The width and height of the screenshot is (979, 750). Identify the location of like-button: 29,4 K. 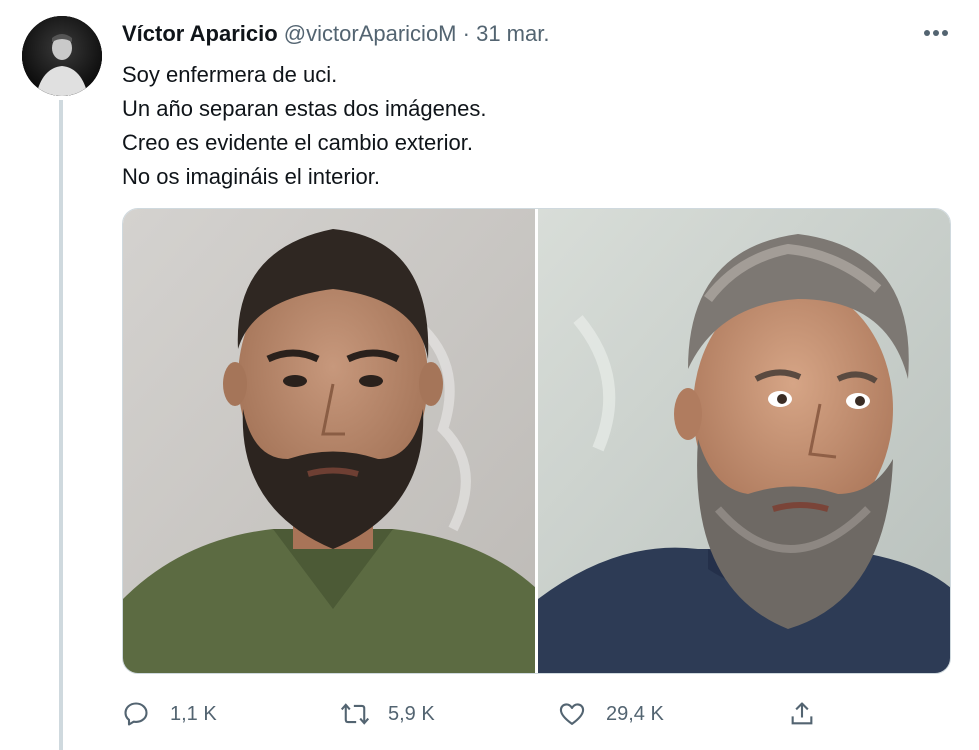
(611, 714).